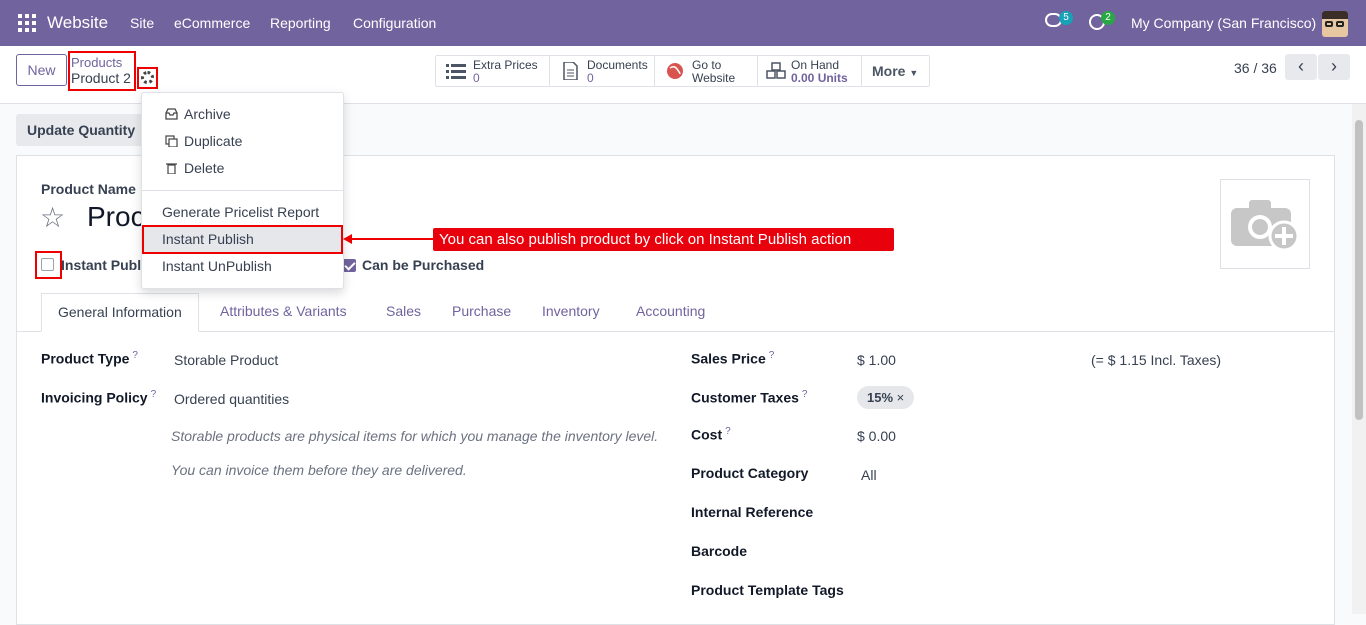 The image size is (1366, 625). What do you see at coordinates (52, 217) in the screenshot?
I see `star-icon: ☆` at bounding box center [52, 217].